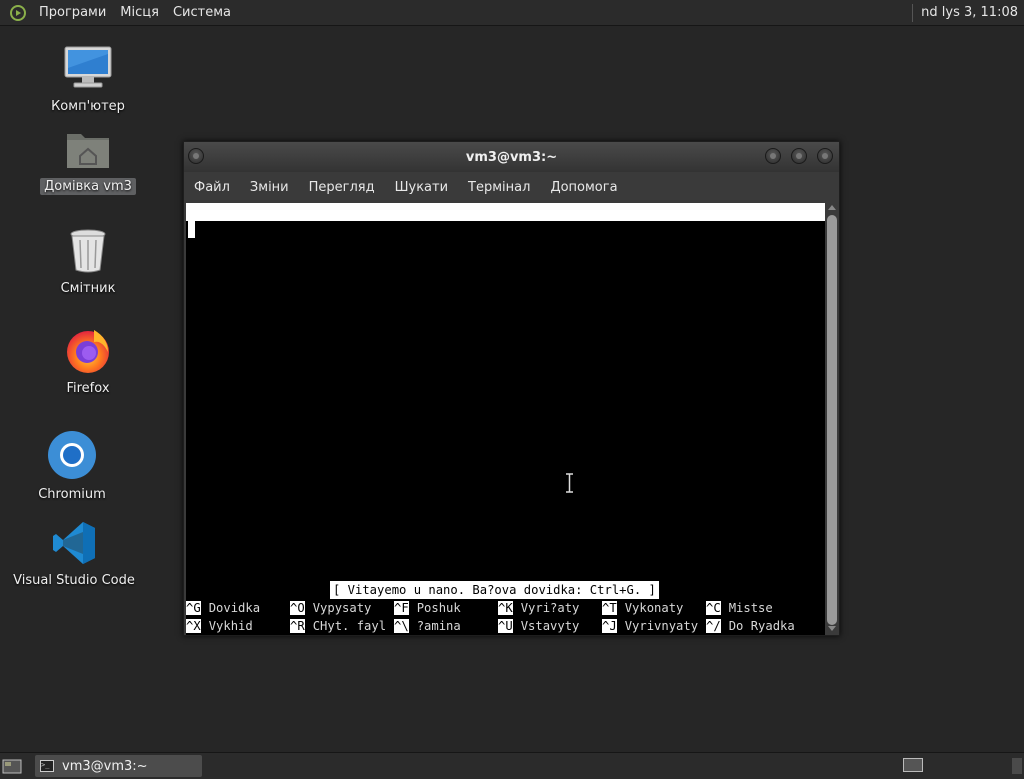  I want to click on shortcut-key: ^J, so click(609, 626).